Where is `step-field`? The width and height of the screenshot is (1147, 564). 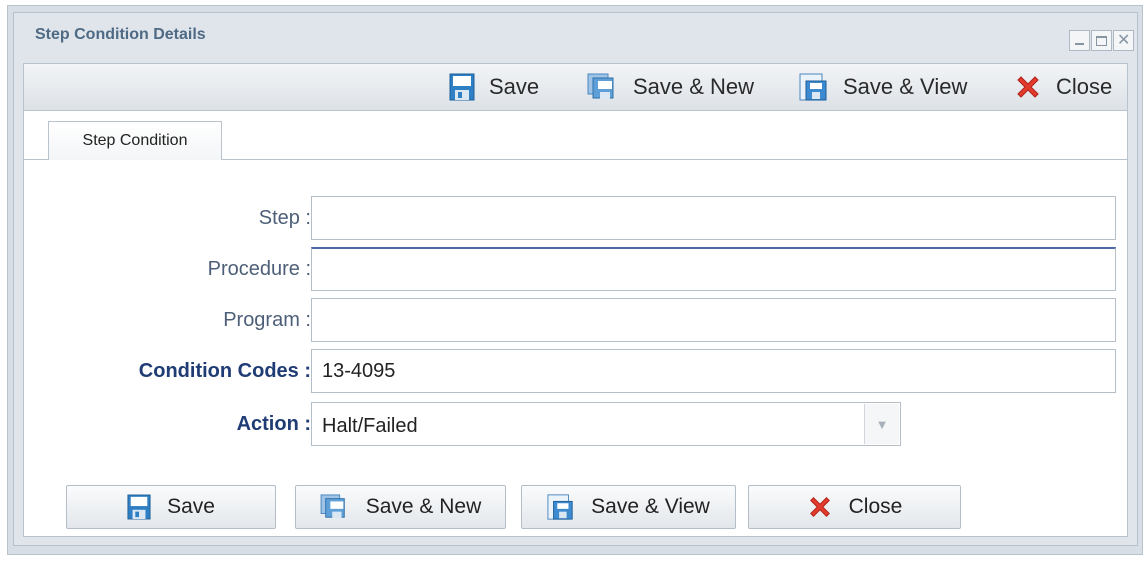 step-field is located at coordinates (713, 218).